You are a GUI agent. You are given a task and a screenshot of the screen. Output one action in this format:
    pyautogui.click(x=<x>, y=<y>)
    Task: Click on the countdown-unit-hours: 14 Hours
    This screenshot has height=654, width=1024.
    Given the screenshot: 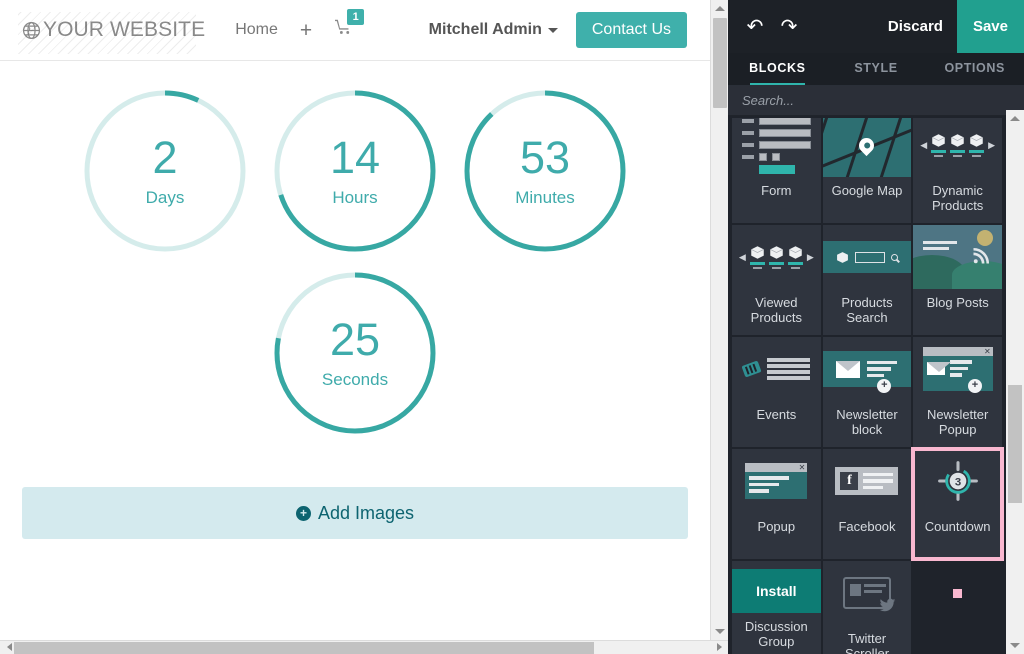 What is the action you would take?
    pyautogui.click(x=355, y=171)
    